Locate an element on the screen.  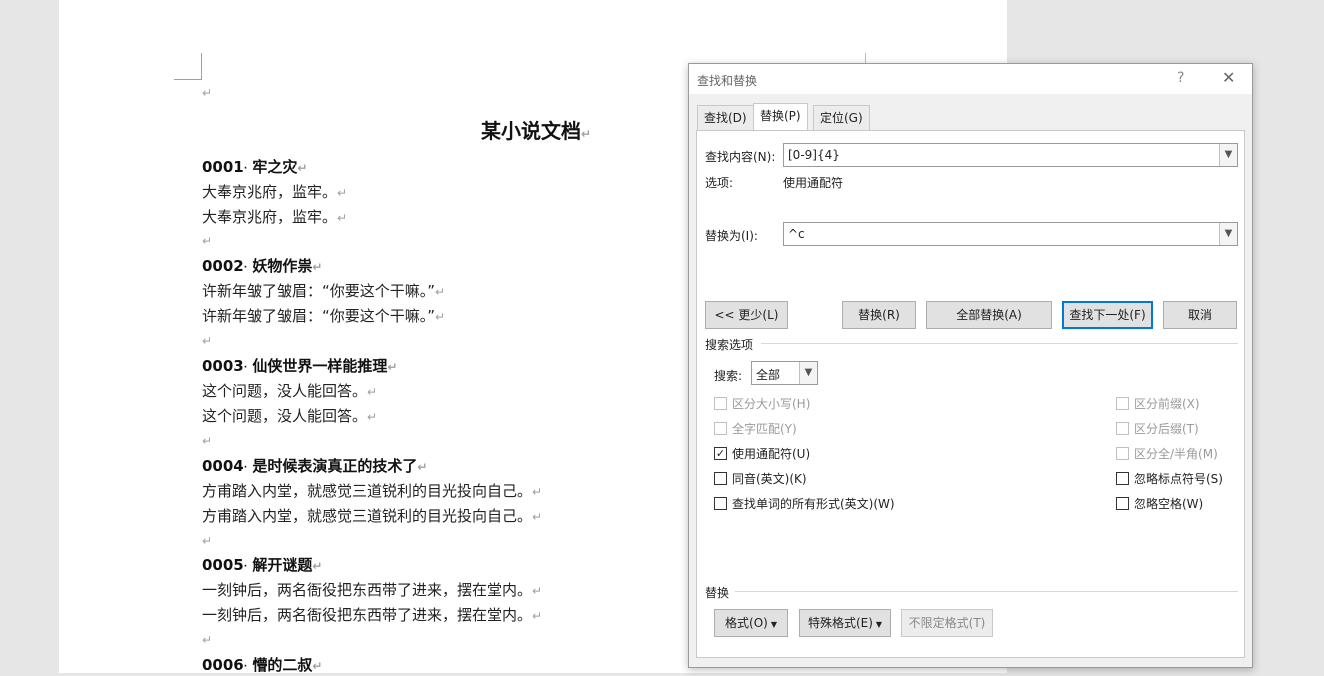
chapter-heading: 0002· 妖物作祟↵ is located at coordinates (262, 266).